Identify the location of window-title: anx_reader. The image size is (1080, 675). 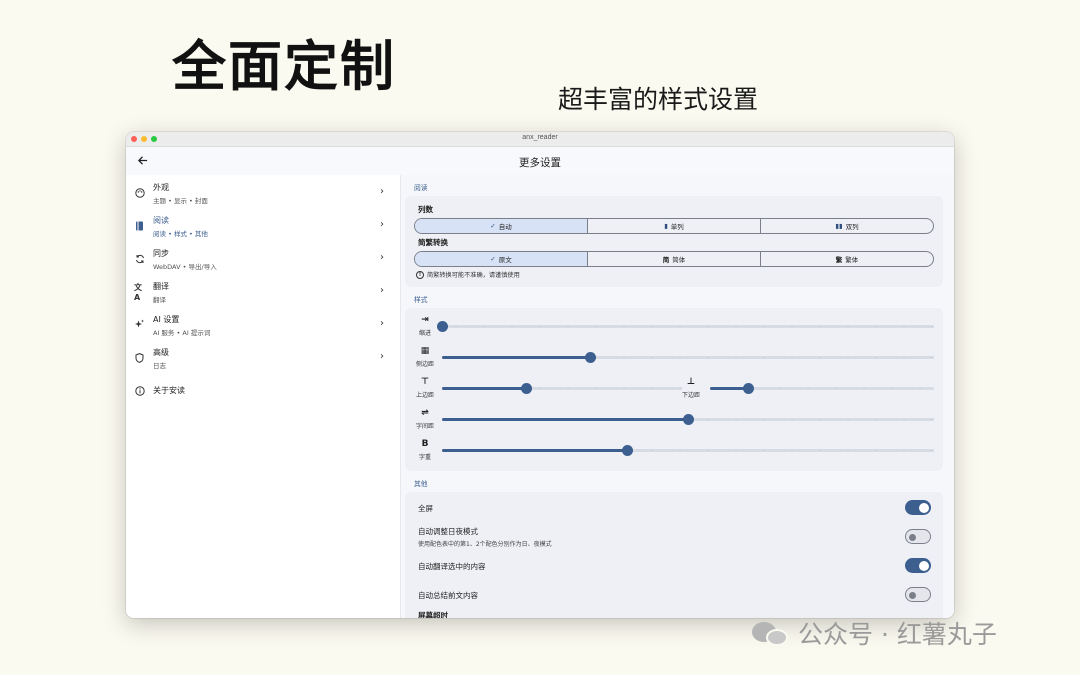
(540, 137).